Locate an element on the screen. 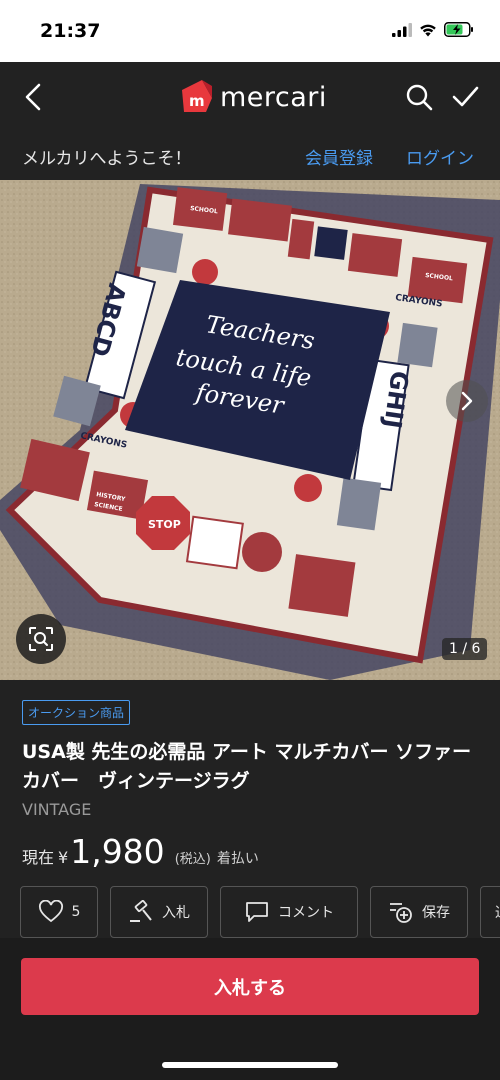 The height and width of the screenshot is (1080, 500). heart-icon is located at coordinates (50, 911).